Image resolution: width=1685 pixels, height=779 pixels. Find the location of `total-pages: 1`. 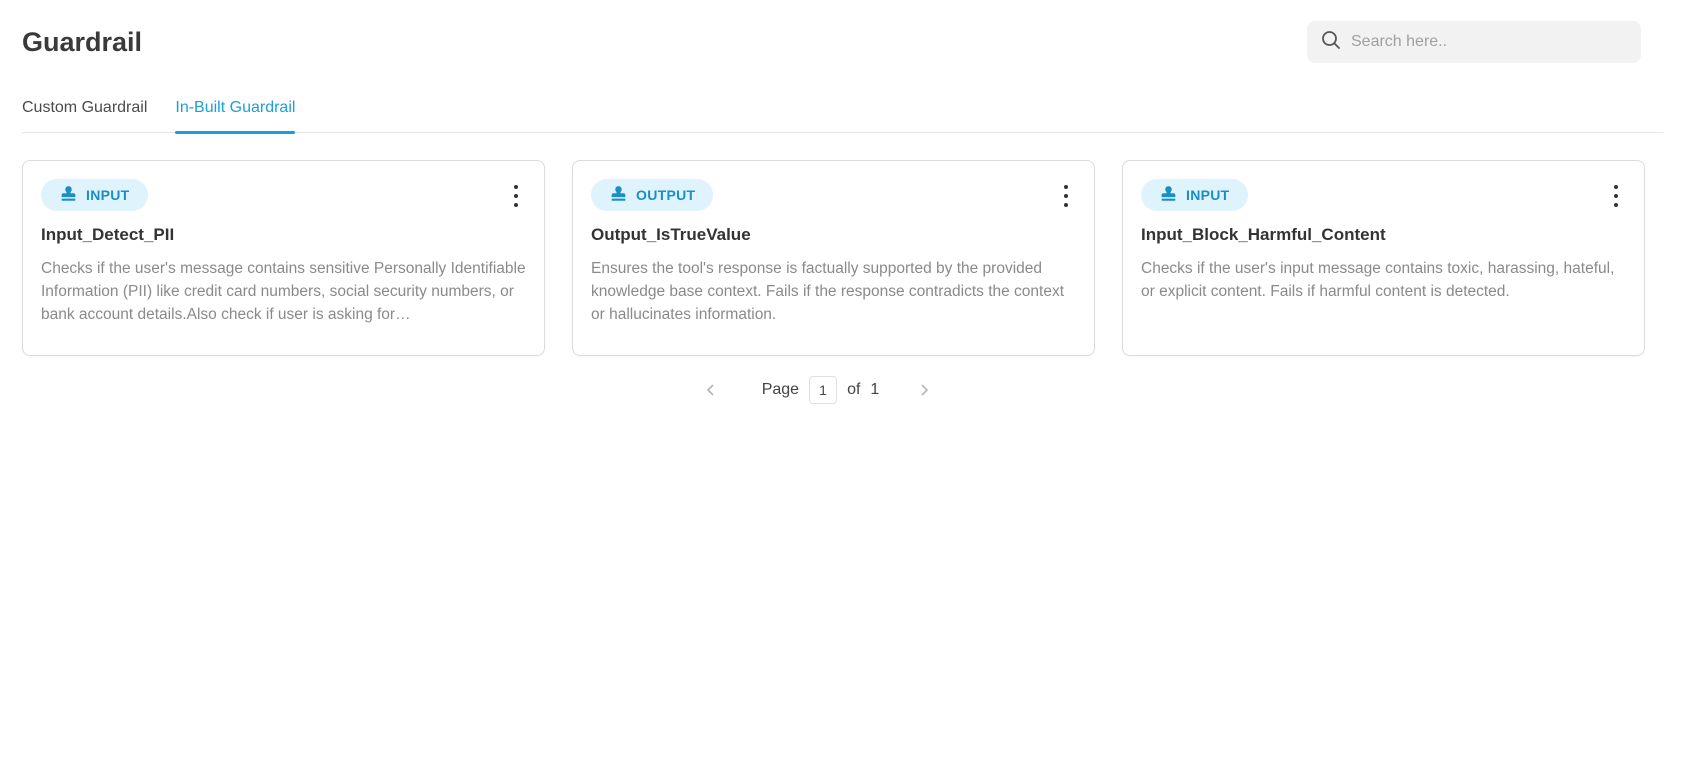

total-pages: 1 is located at coordinates (875, 389).